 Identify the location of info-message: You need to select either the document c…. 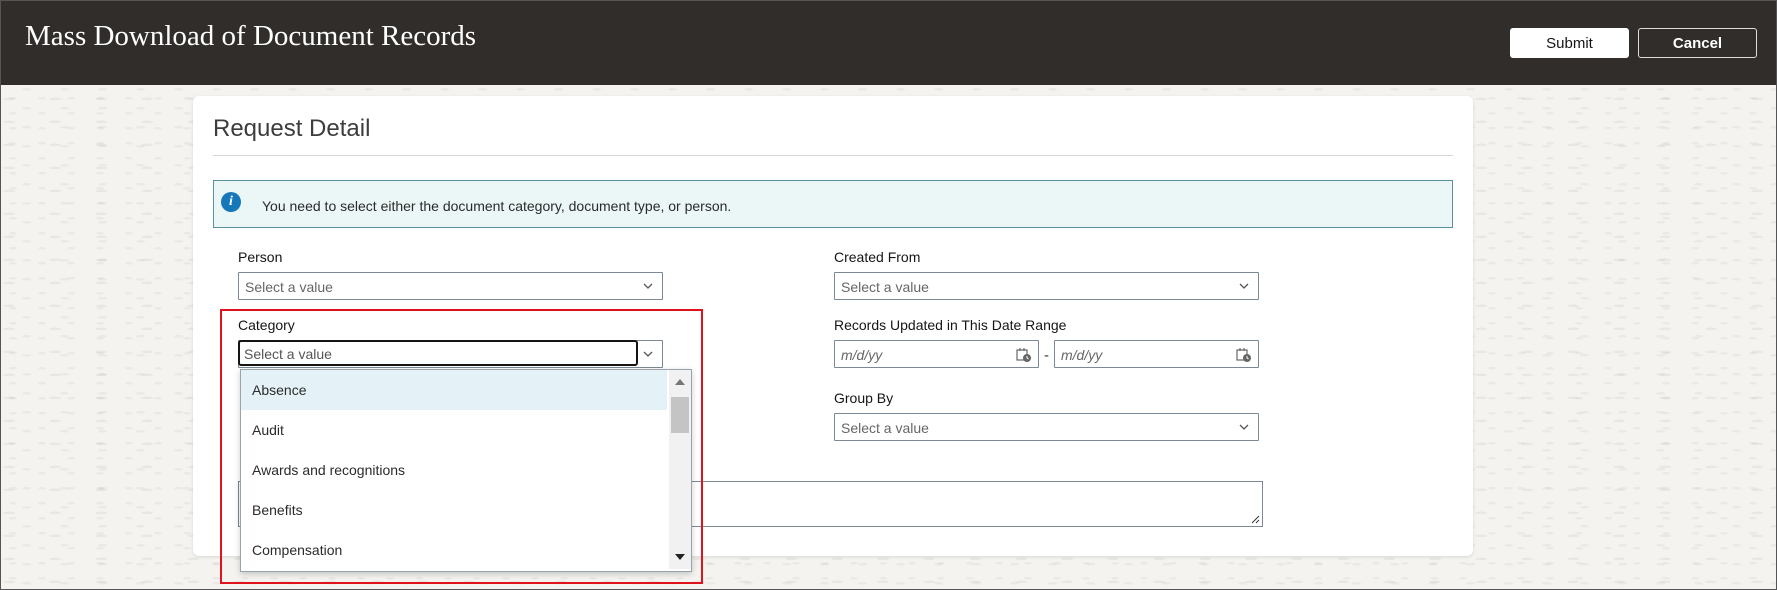
(497, 206).